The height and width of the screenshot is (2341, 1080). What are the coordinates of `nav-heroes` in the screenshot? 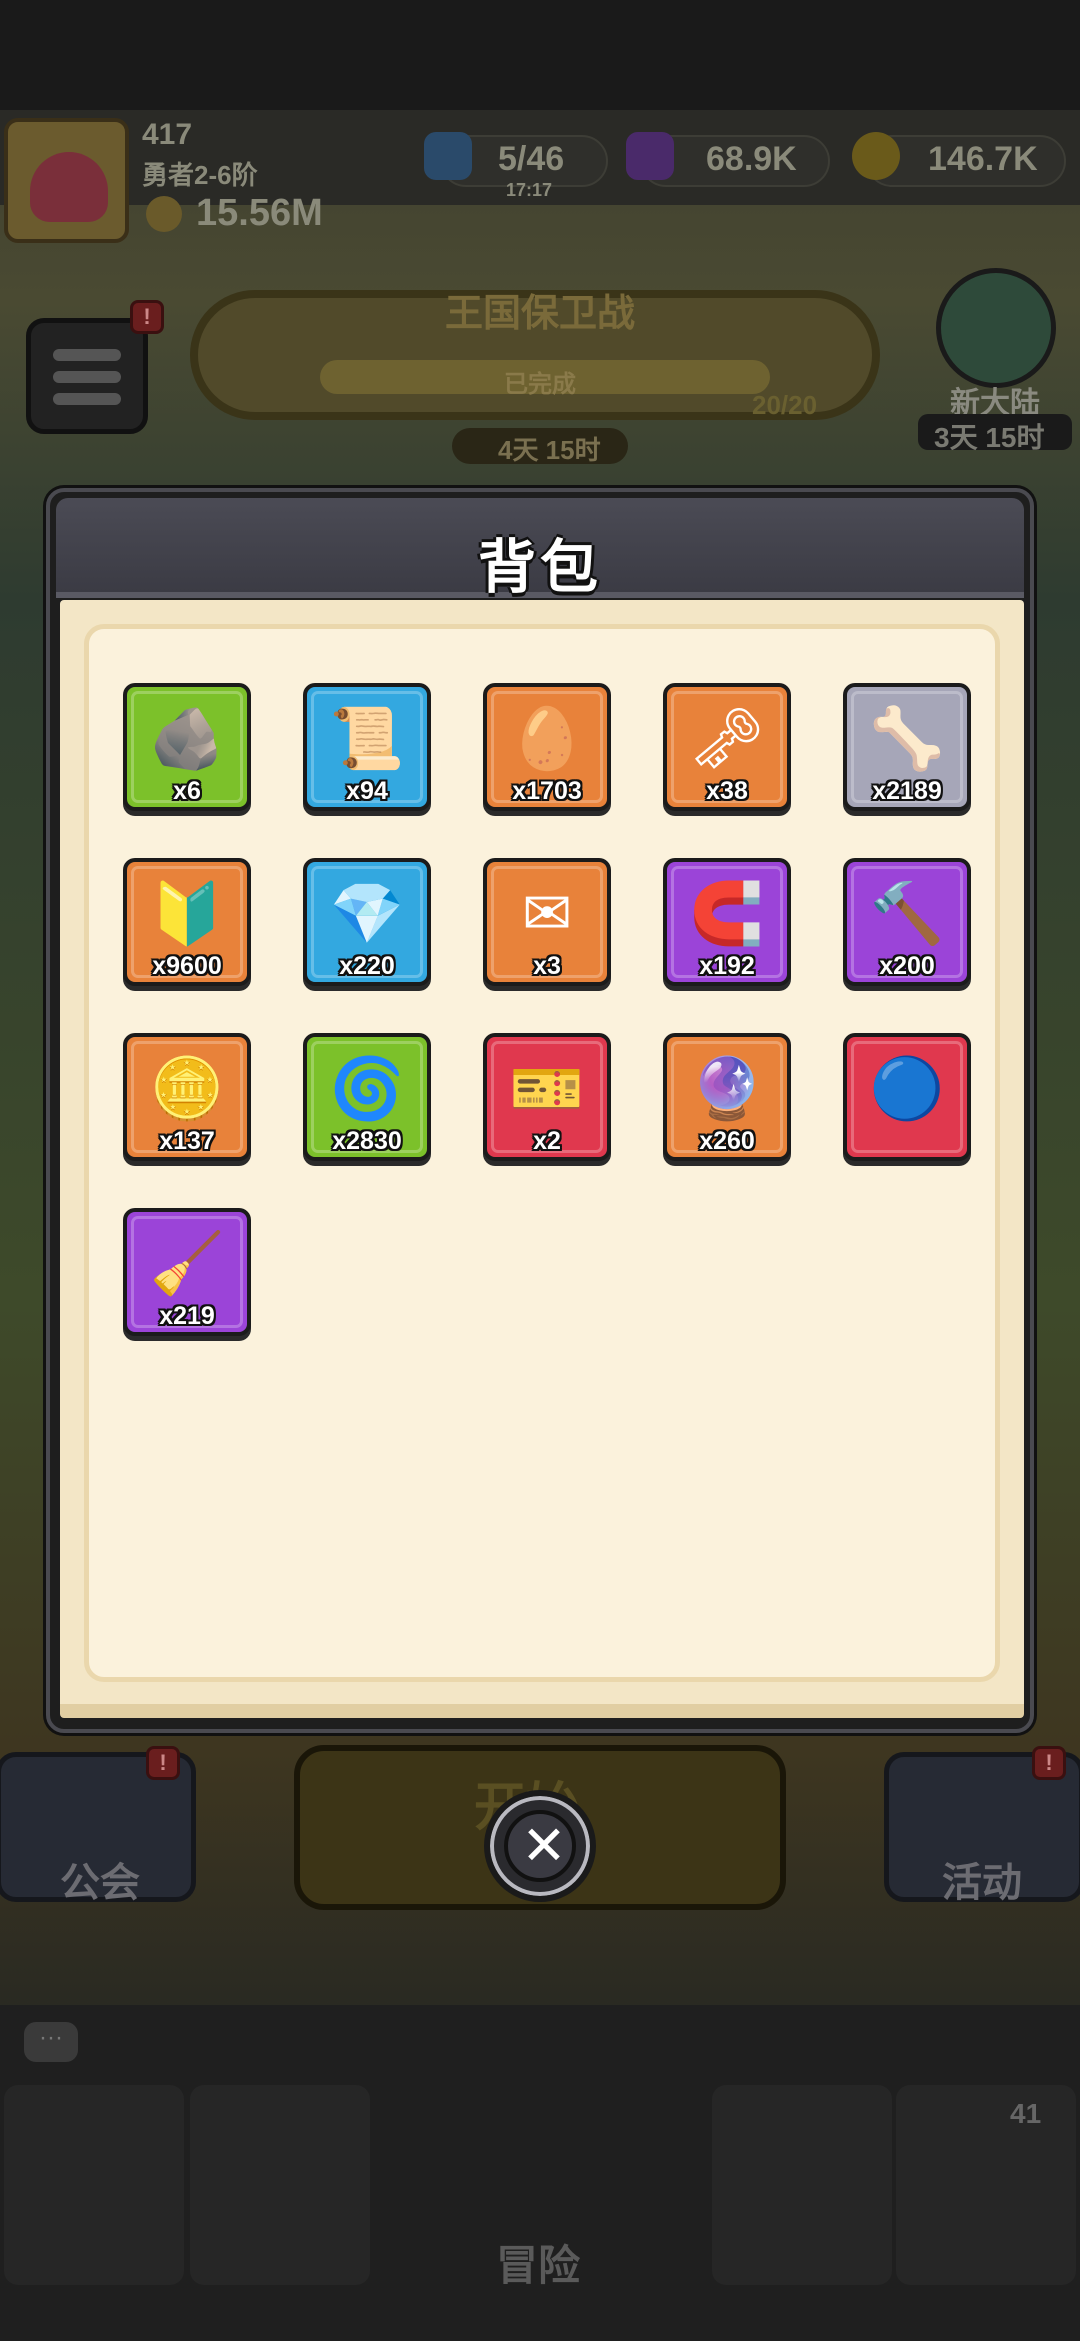 It's located at (280, 2185).